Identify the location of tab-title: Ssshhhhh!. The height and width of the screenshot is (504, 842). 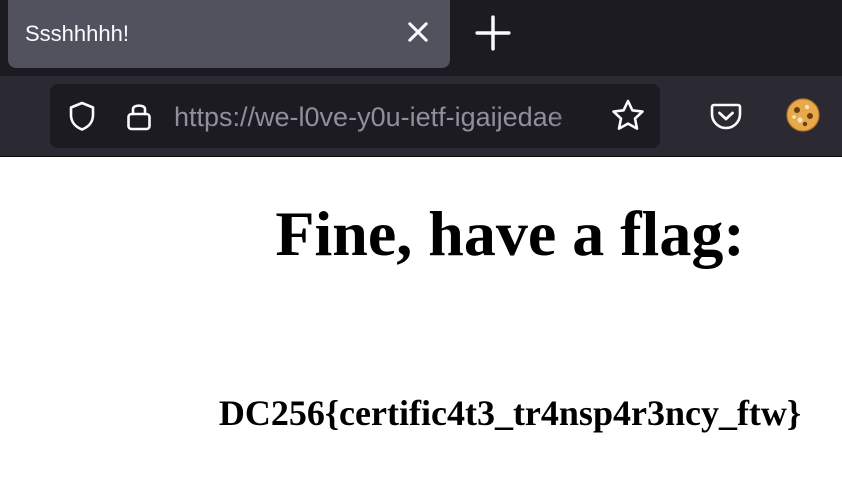
(77, 33).